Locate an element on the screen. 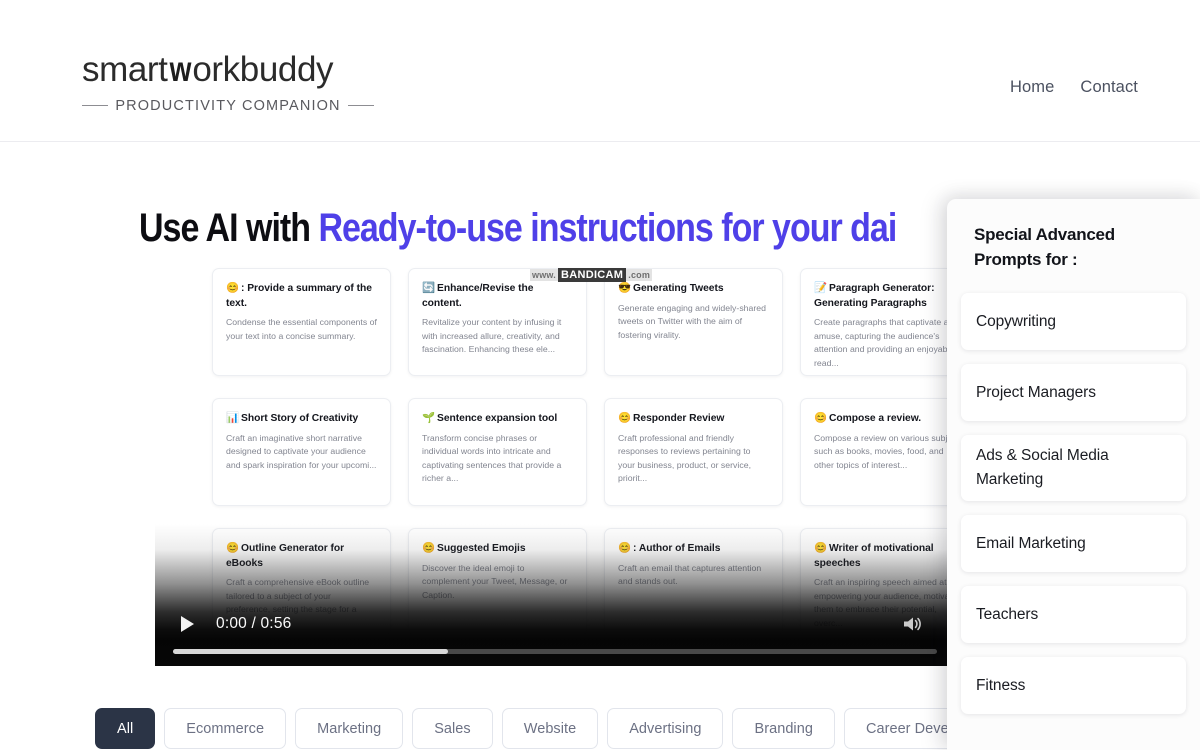 The width and height of the screenshot is (1200, 750). filter-chip-marketing: Marketing is located at coordinates (349, 728).